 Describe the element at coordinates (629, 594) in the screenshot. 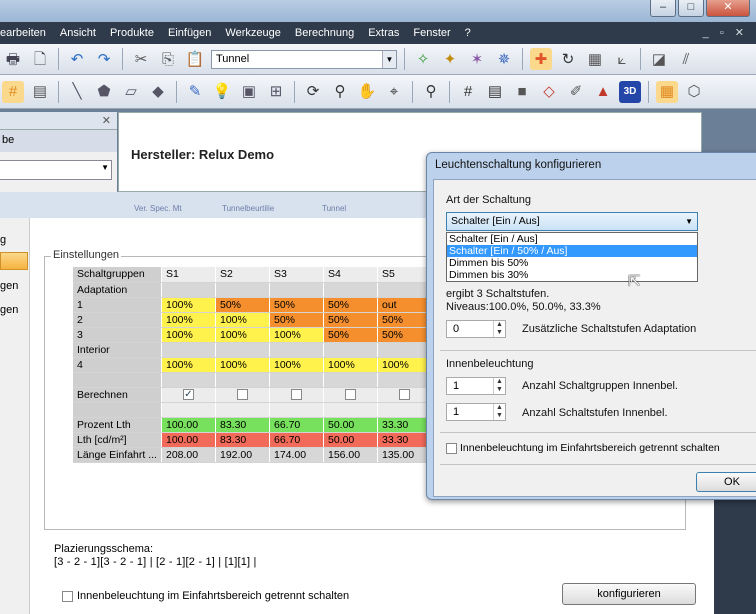

I see `configure-button: konfigurieren` at that location.